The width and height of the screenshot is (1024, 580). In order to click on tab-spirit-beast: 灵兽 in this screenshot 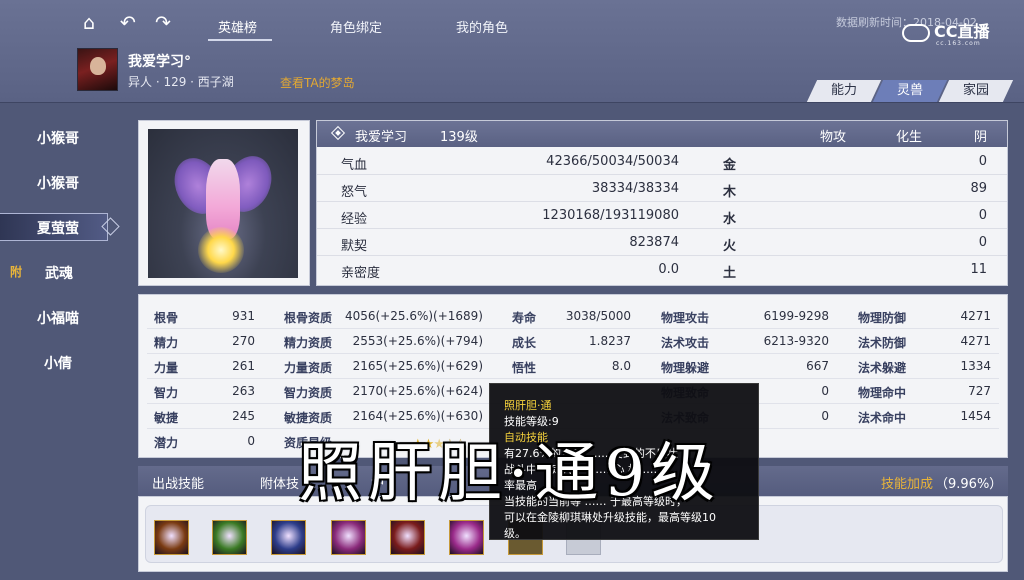, I will do `click(910, 91)`.